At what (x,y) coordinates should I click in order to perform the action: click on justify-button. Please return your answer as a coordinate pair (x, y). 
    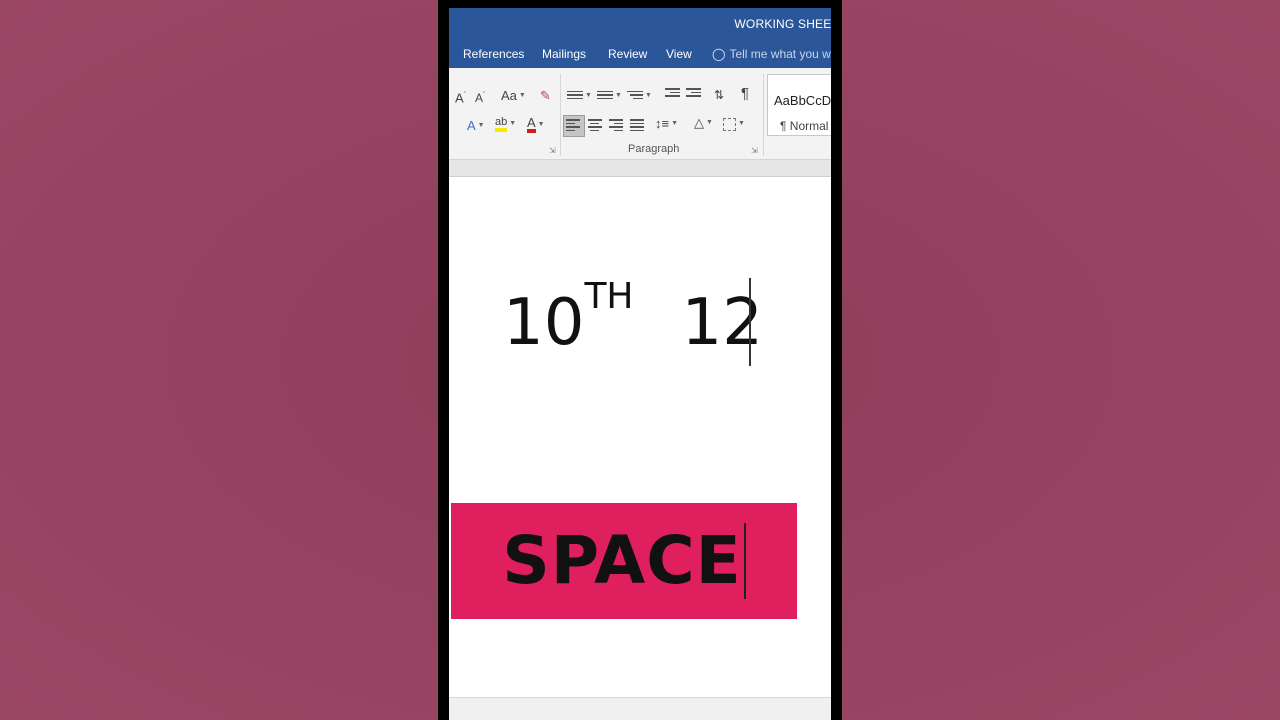
    Looking at the image, I should click on (637, 126).